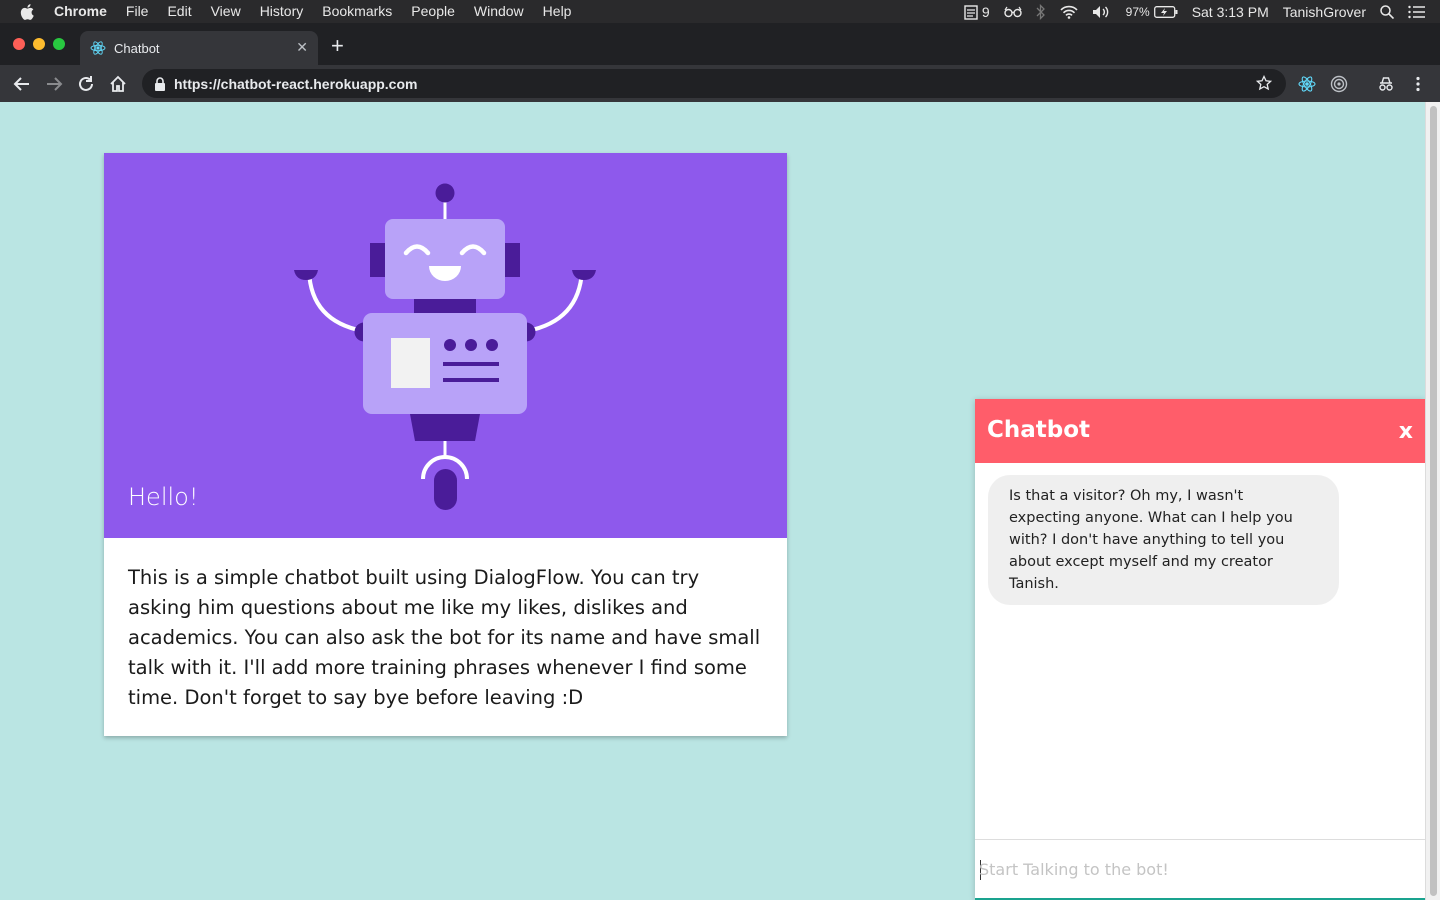  What do you see at coordinates (499, 11) in the screenshot?
I see `menu-window: Window` at bounding box center [499, 11].